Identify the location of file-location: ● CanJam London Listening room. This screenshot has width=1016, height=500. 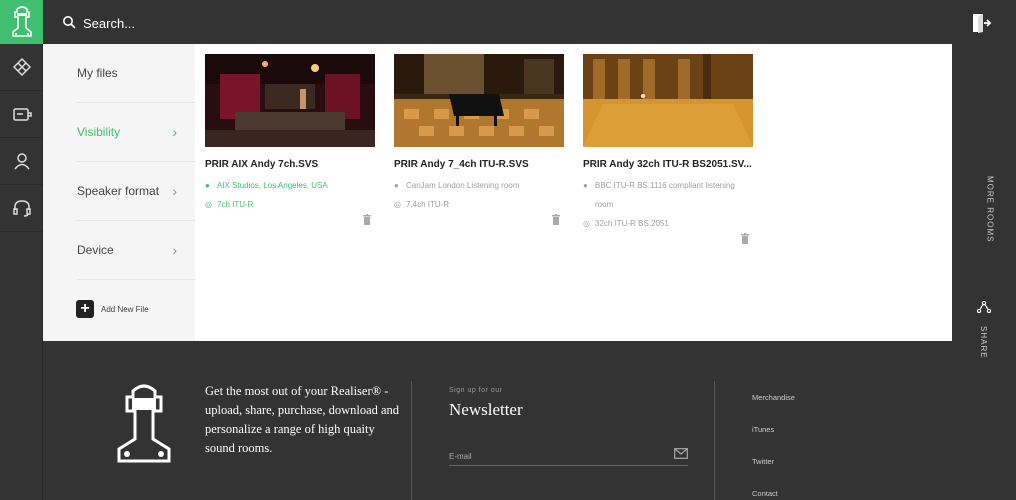
(479, 185).